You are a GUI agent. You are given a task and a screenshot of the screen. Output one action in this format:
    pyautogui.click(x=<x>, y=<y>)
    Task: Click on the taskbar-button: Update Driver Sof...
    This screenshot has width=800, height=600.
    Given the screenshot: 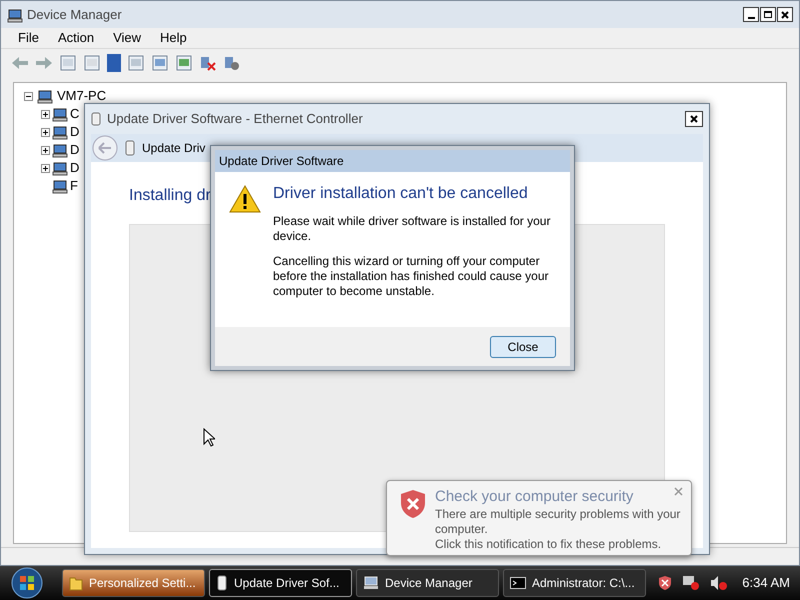 What is the action you would take?
    pyautogui.click(x=280, y=583)
    